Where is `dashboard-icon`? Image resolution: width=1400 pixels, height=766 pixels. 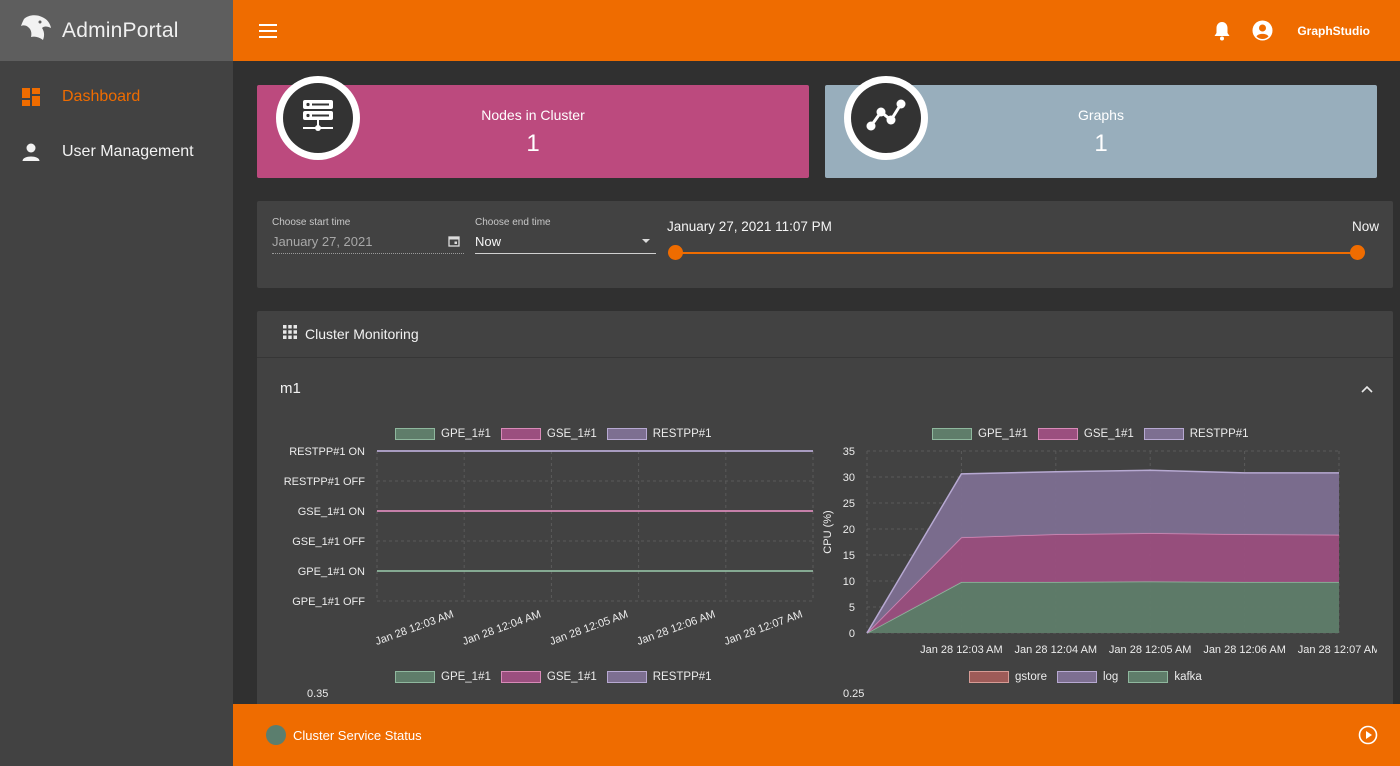 dashboard-icon is located at coordinates (31, 97).